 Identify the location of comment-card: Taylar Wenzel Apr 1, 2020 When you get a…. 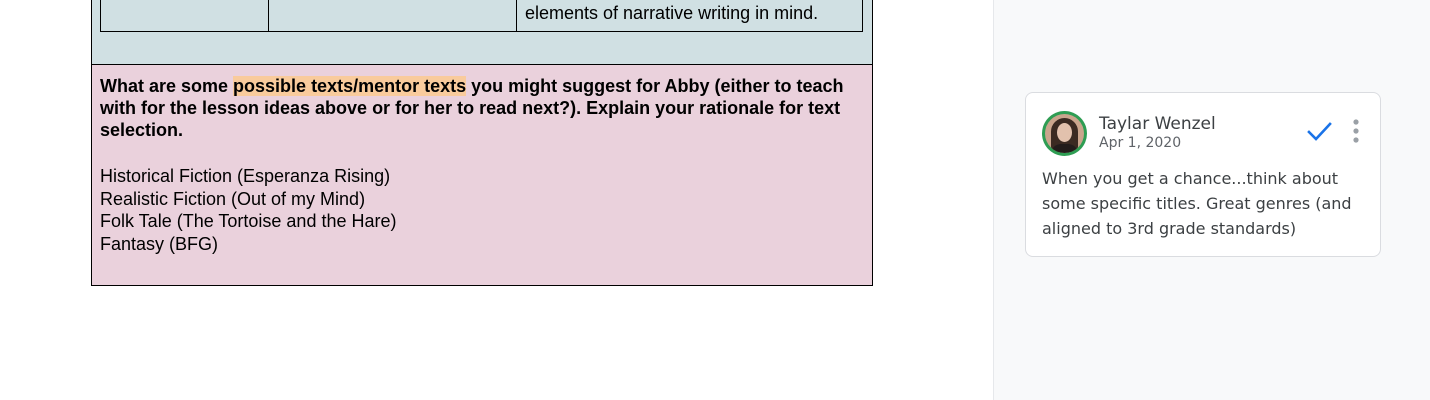
(1203, 174).